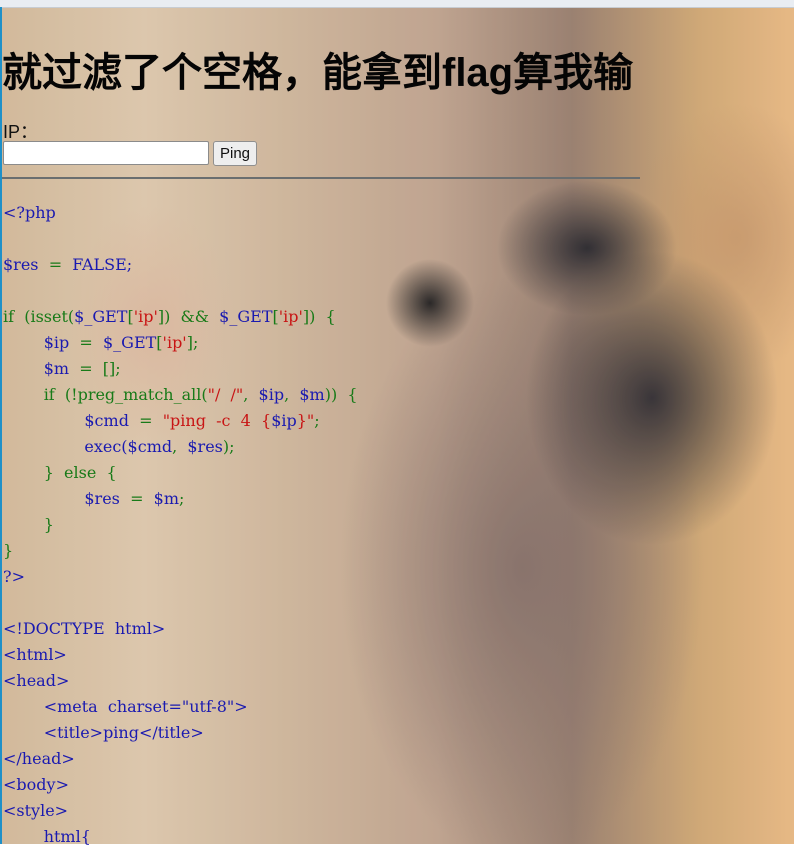  I want to click on code-token: ]) &&, so click(188, 316).